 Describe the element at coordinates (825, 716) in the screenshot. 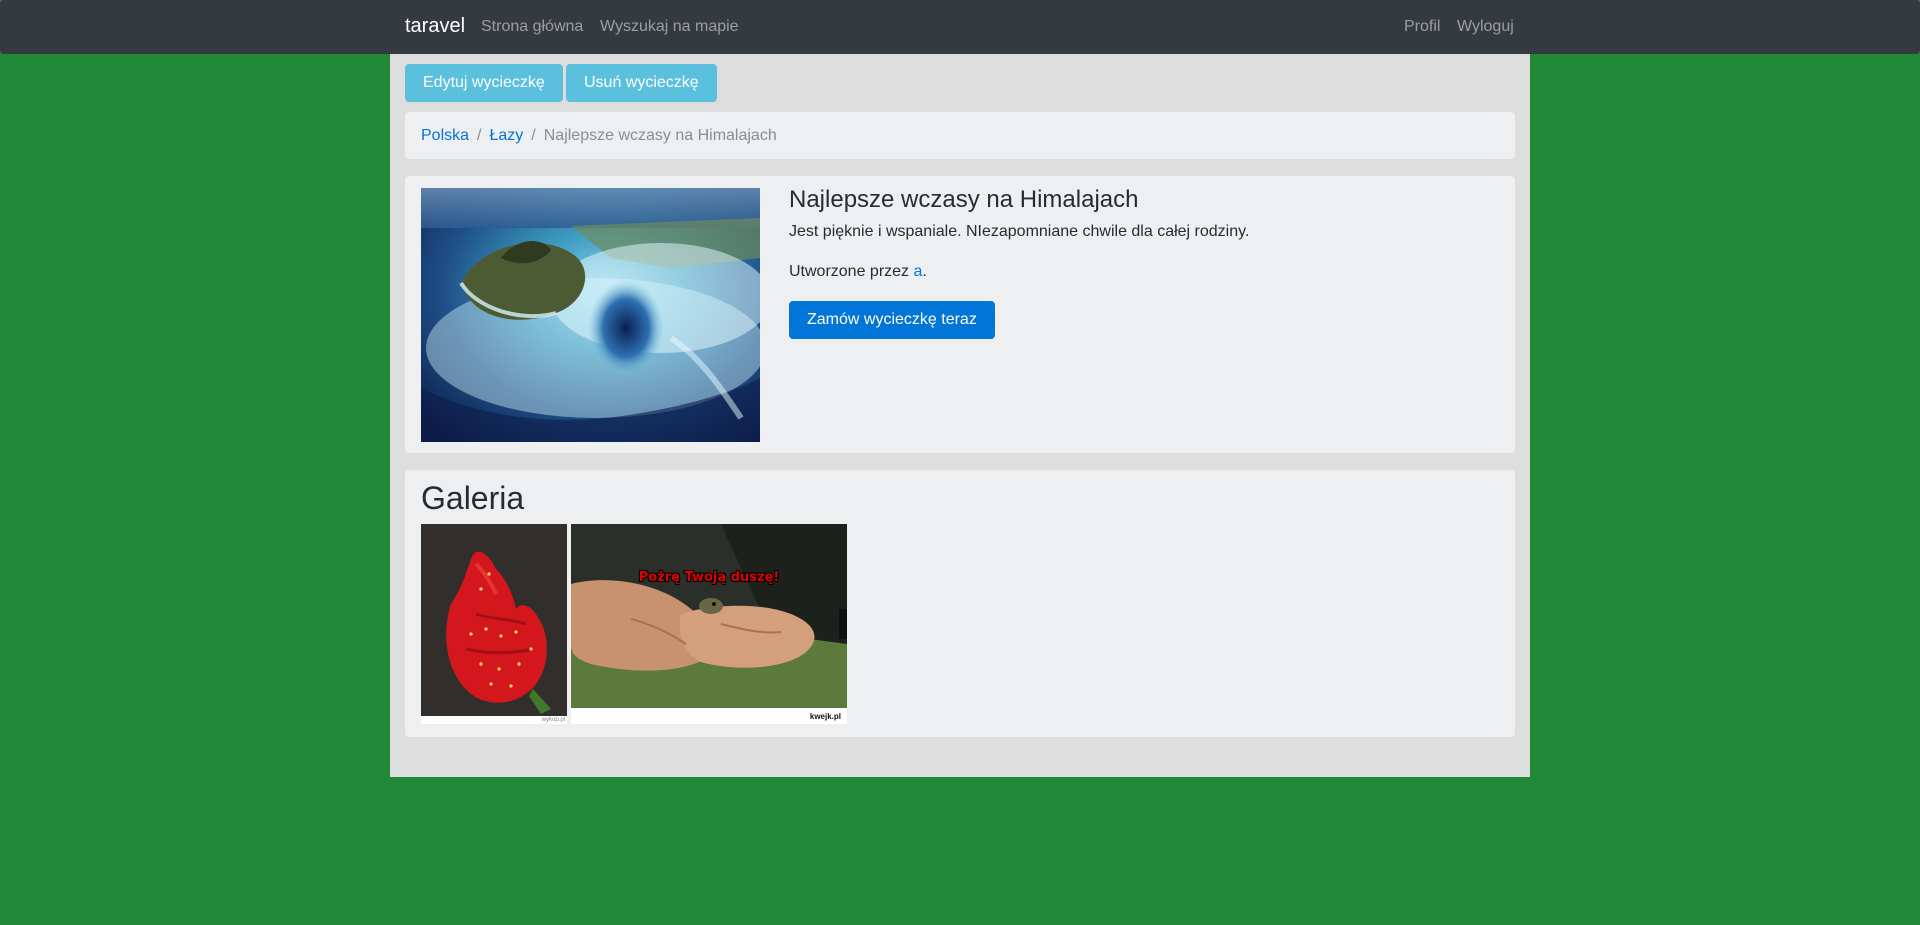

I see `watermark-text: kwejk.pl` at that location.